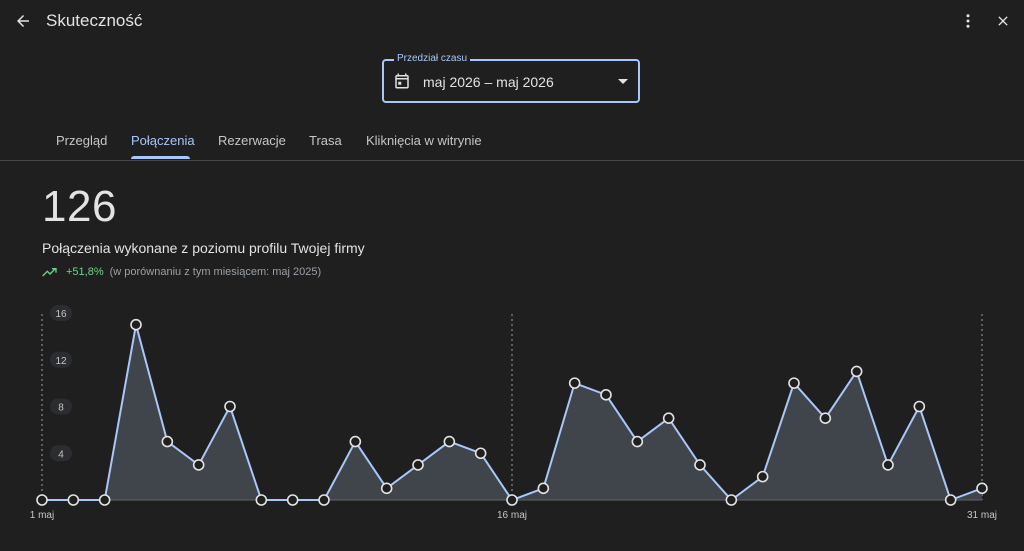 Image resolution: width=1024 pixels, height=551 pixels. Describe the element at coordinates (61, 454) in the screenshot. I see `y-tick-label: 4` at that location.